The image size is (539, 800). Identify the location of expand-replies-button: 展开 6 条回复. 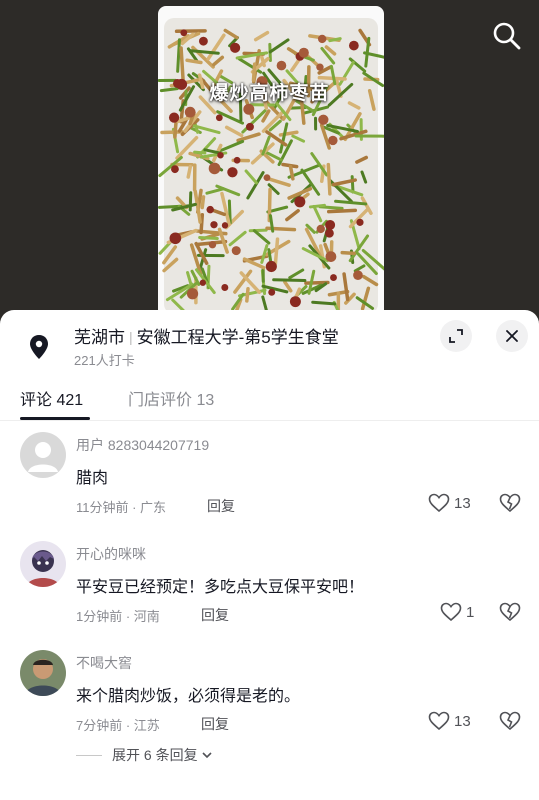
(144, 755).